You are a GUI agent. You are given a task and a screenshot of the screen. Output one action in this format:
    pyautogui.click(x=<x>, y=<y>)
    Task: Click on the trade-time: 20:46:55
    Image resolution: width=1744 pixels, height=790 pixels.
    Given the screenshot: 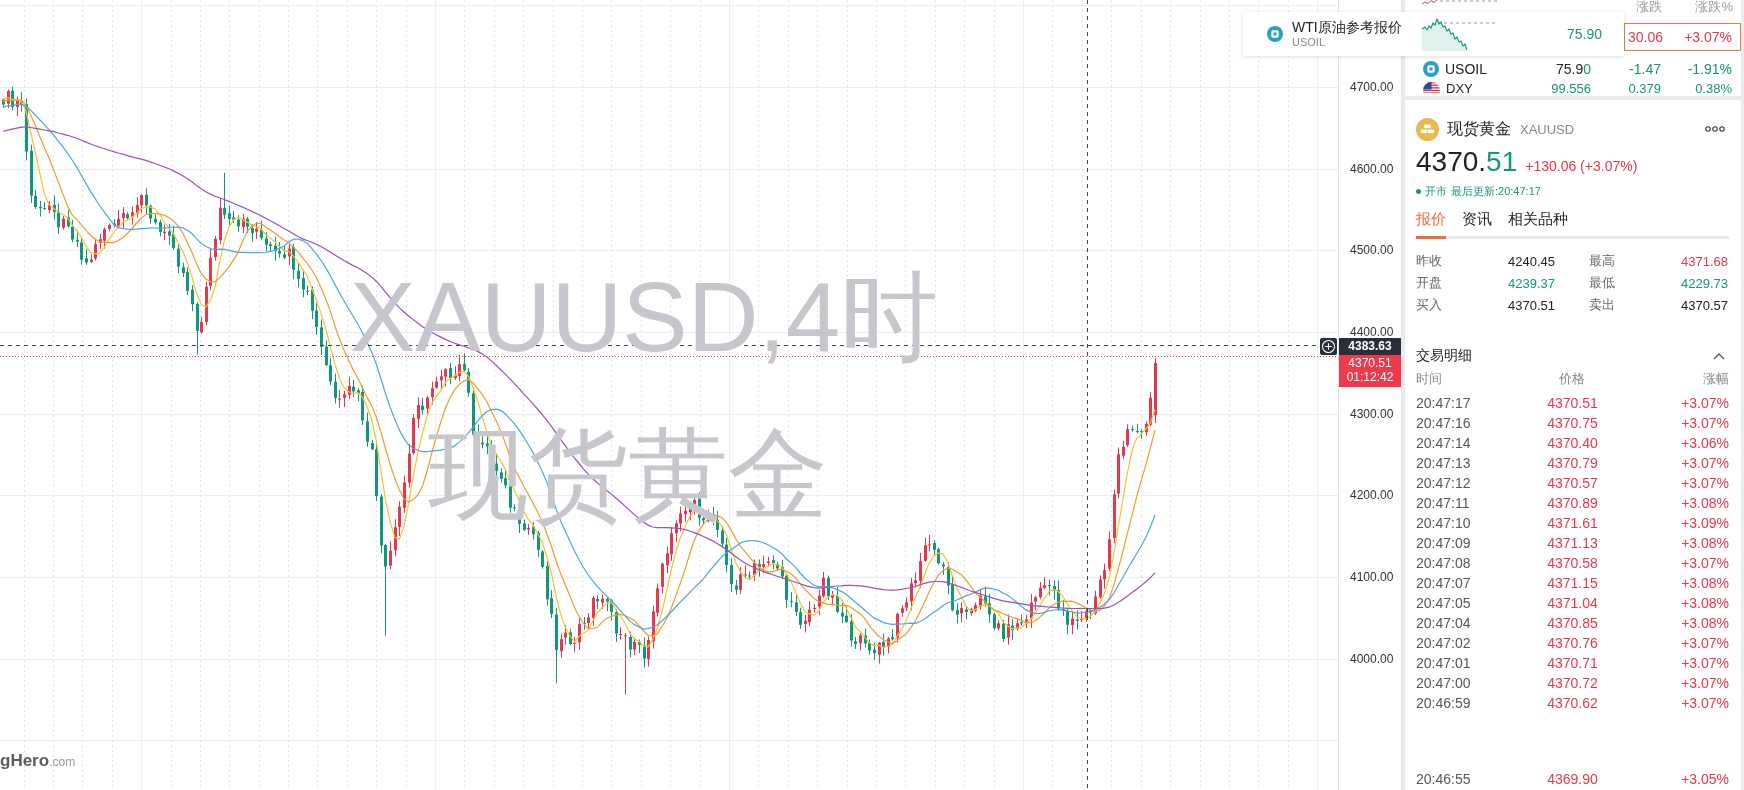 What is the action you would take?
    pyautogui.click(x=1443, y=779)
    